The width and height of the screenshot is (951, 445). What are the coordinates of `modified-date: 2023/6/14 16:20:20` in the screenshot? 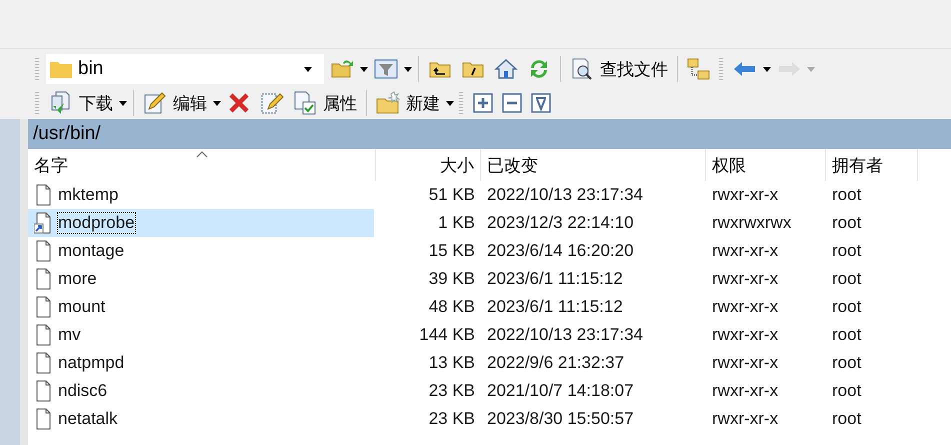 It's located at (560, 251).